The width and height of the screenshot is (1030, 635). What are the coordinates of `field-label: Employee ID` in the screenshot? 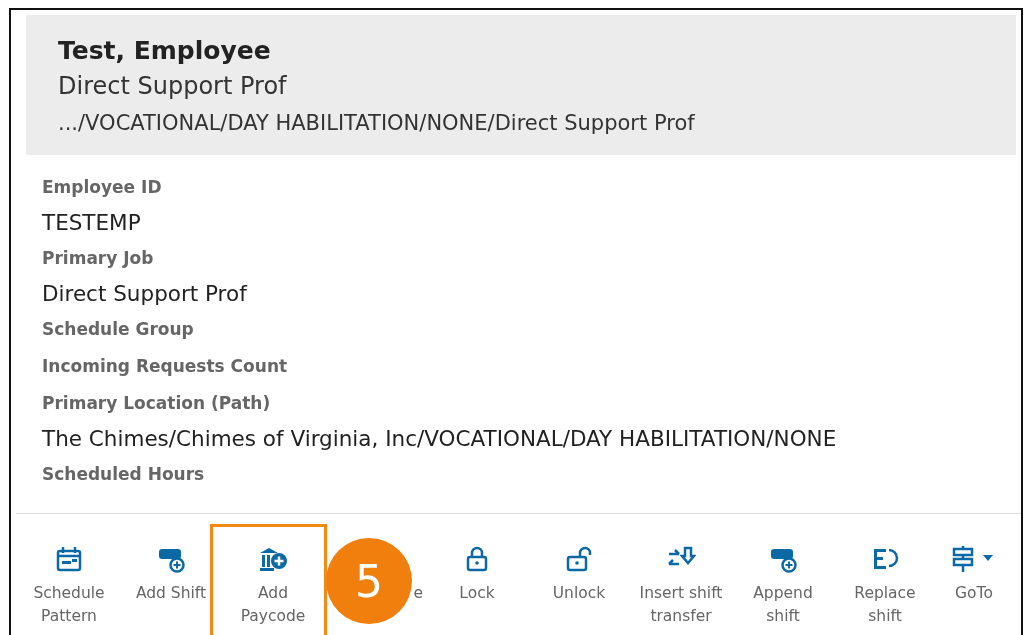 It's located at (102, 187).